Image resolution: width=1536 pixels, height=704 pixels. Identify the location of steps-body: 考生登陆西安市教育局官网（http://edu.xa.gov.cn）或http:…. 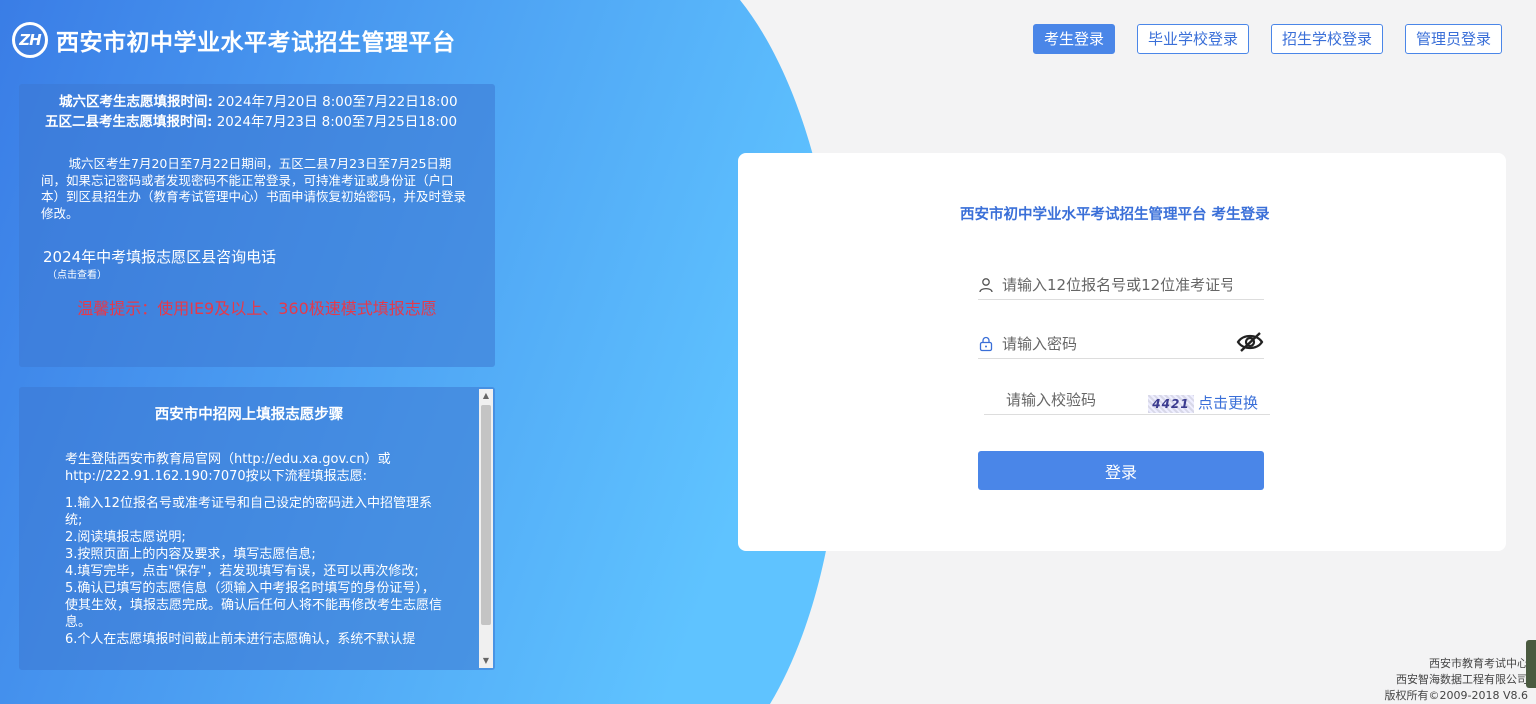
(255, 549).